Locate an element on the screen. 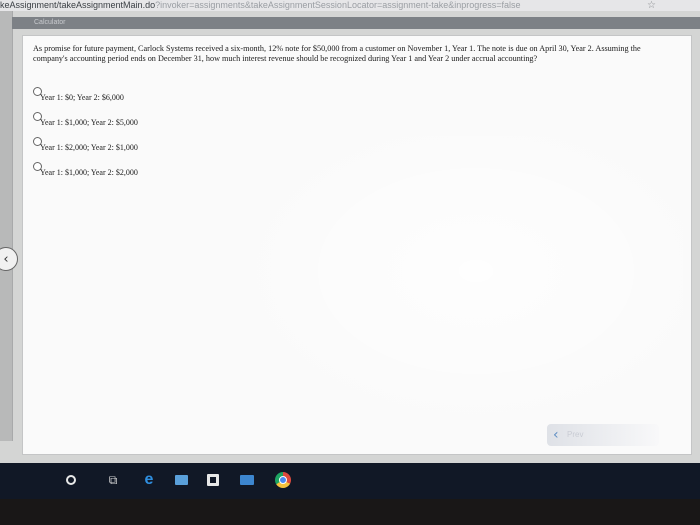 Image resolution: width=700 pixels, height=525 pixels. answer-option-label: Year 1: $0; Year 2: $6,000 is located at coordinates (82, 97).